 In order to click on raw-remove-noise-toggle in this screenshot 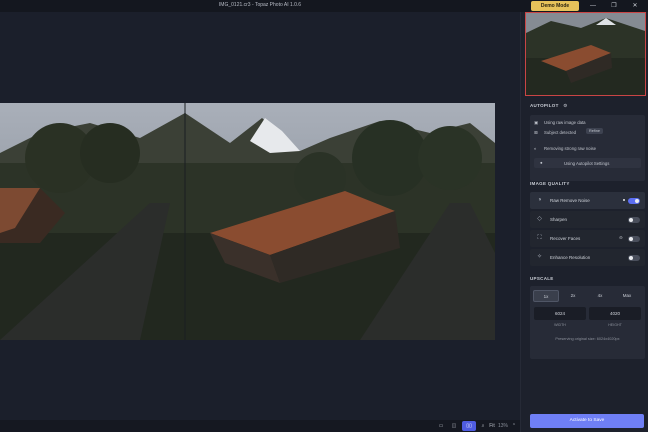, I will do `click(634, 201)`.